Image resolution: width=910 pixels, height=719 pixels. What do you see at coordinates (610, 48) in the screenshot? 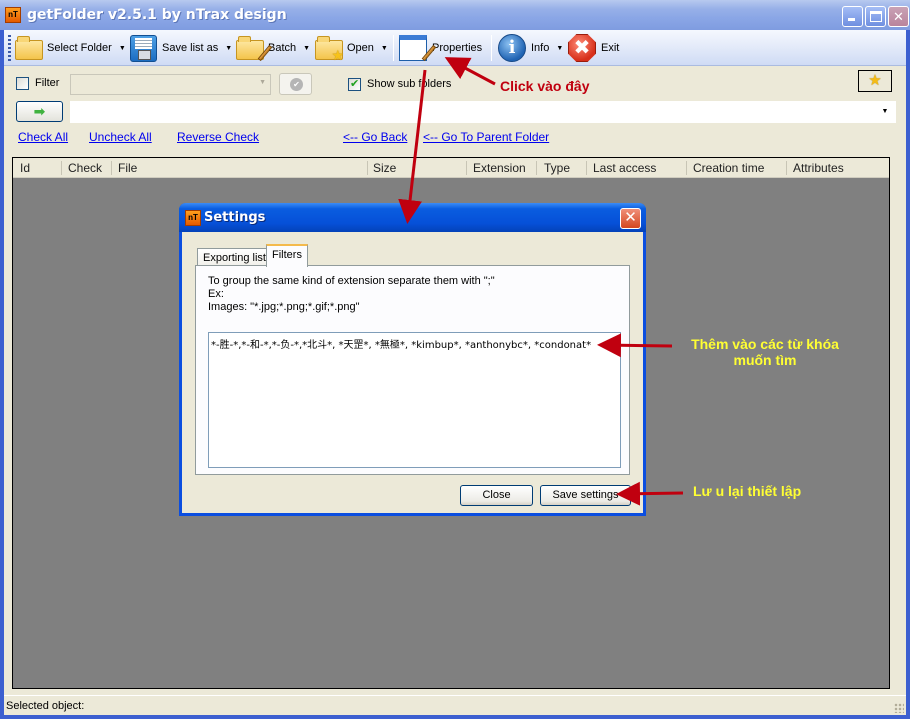
I see `exit-label: Exit` at bounding box center [610, 48].